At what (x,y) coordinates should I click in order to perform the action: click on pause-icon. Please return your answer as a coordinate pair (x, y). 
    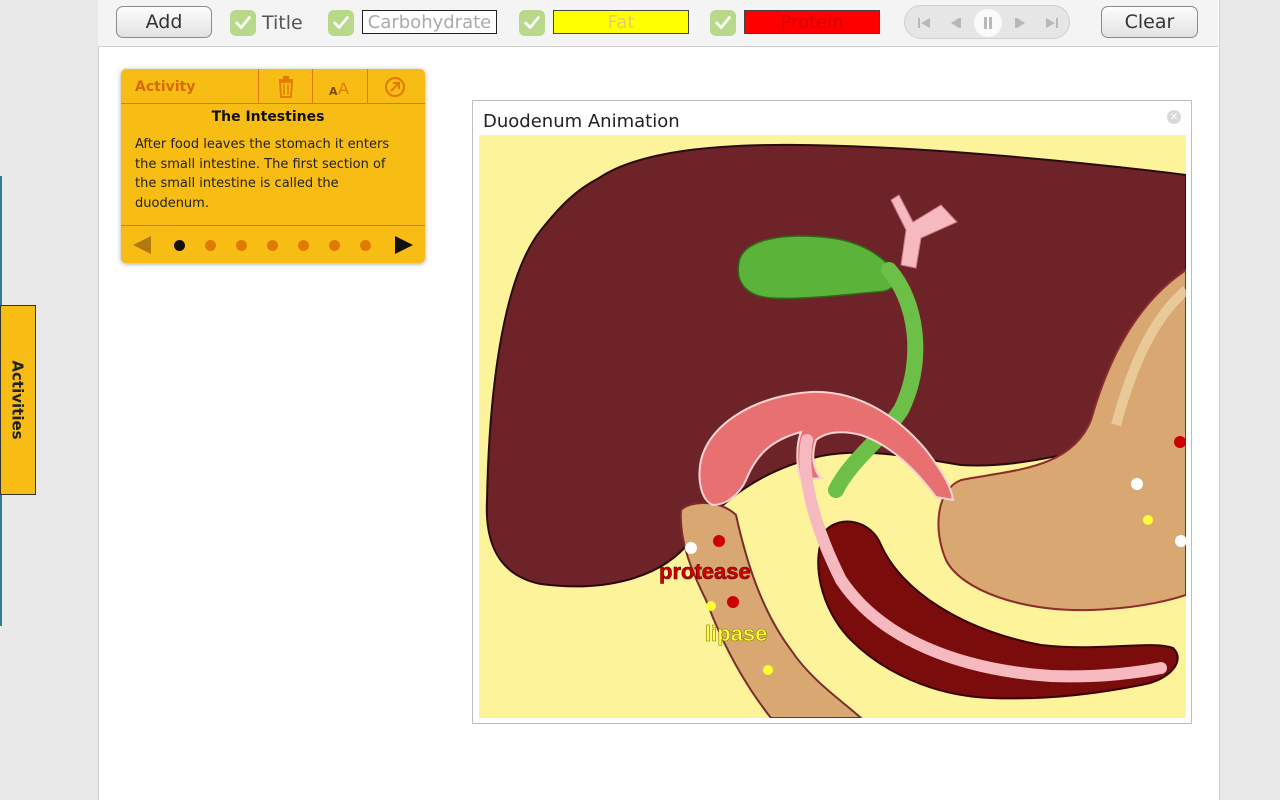
    Looking at the image, I should click on (988, 23).